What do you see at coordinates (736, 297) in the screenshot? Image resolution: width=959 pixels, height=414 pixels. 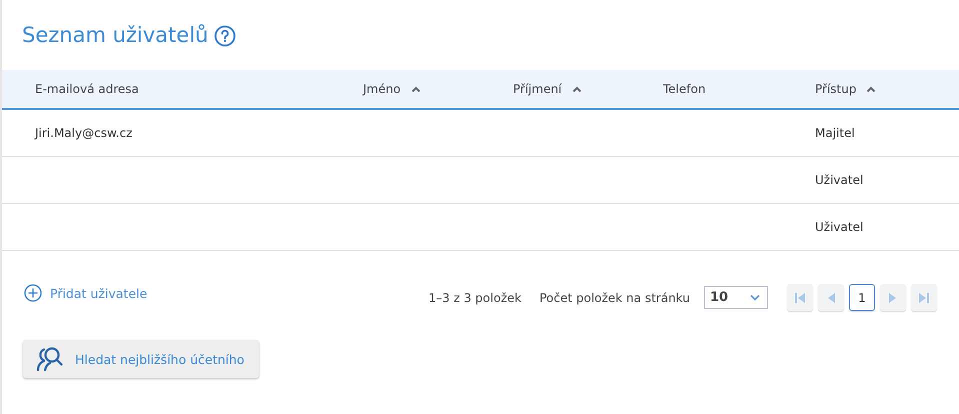 I see `page-size-dropdown: 10` at bounding box center [736, 297].